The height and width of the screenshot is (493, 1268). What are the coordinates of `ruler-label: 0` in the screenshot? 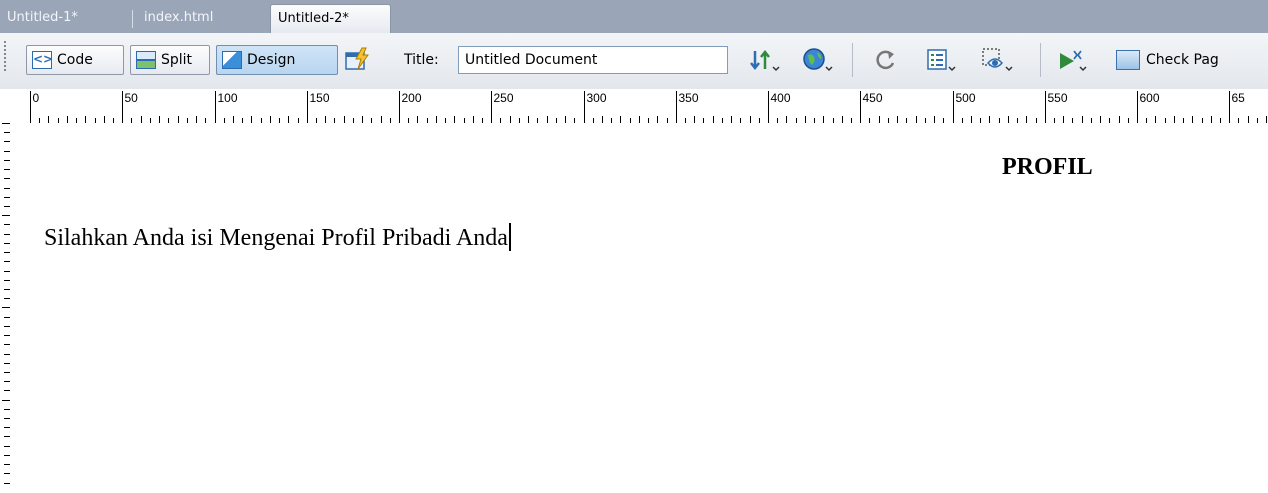 It's located at (36, 98).